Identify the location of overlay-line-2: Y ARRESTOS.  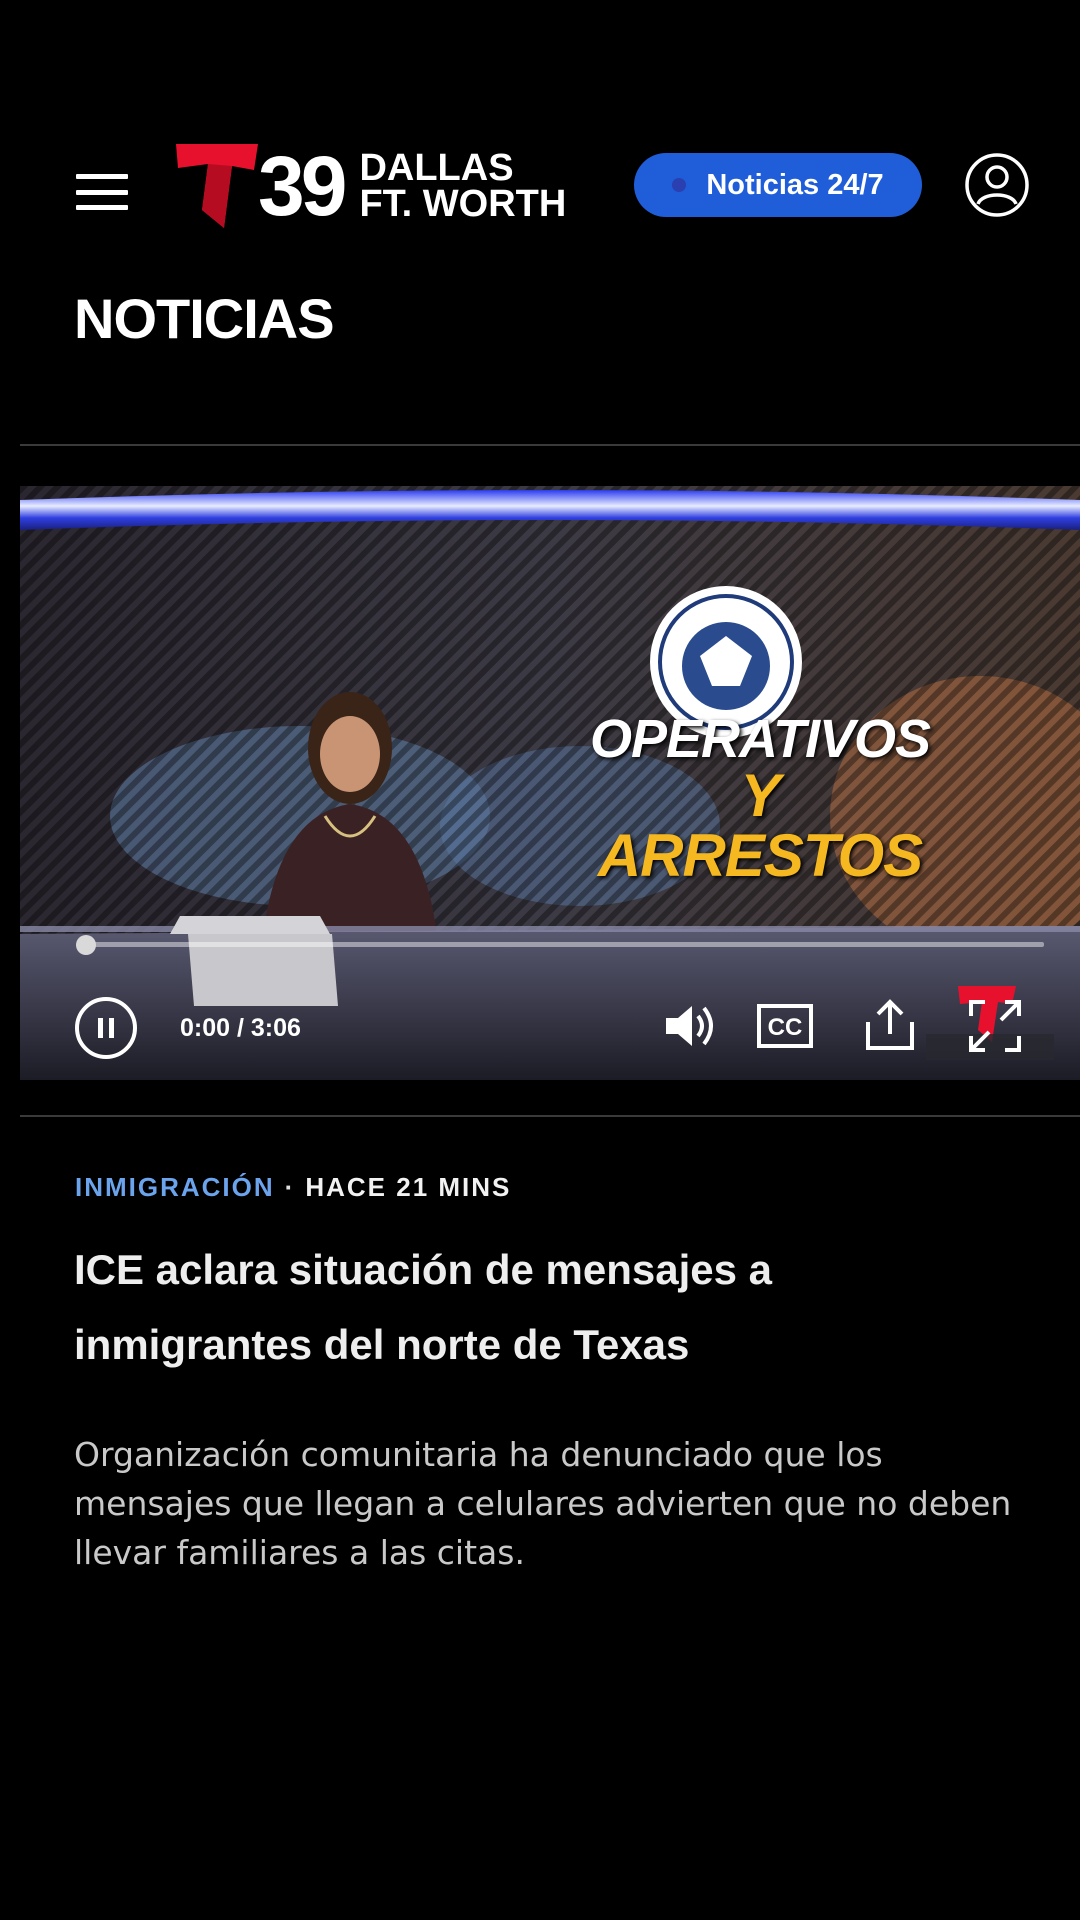
(760, 825).